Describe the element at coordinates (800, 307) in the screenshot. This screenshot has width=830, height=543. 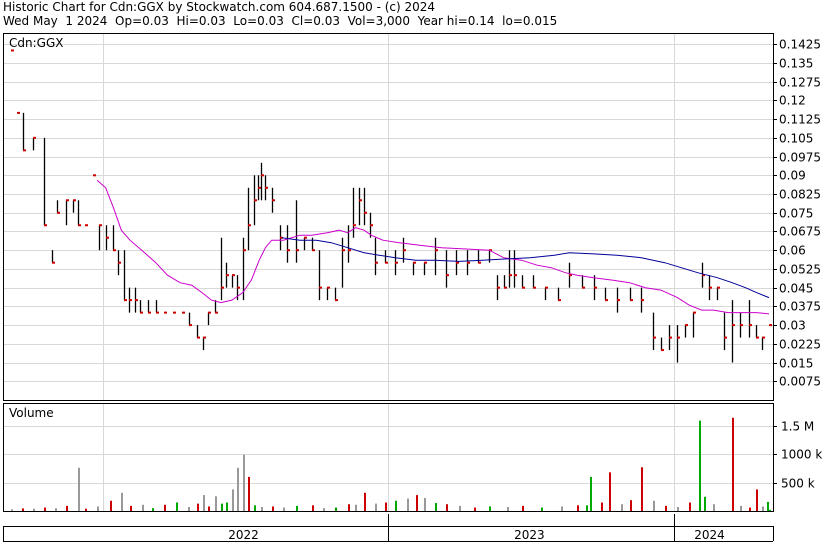
I see `price-tick-label: 0.0375` at that location.